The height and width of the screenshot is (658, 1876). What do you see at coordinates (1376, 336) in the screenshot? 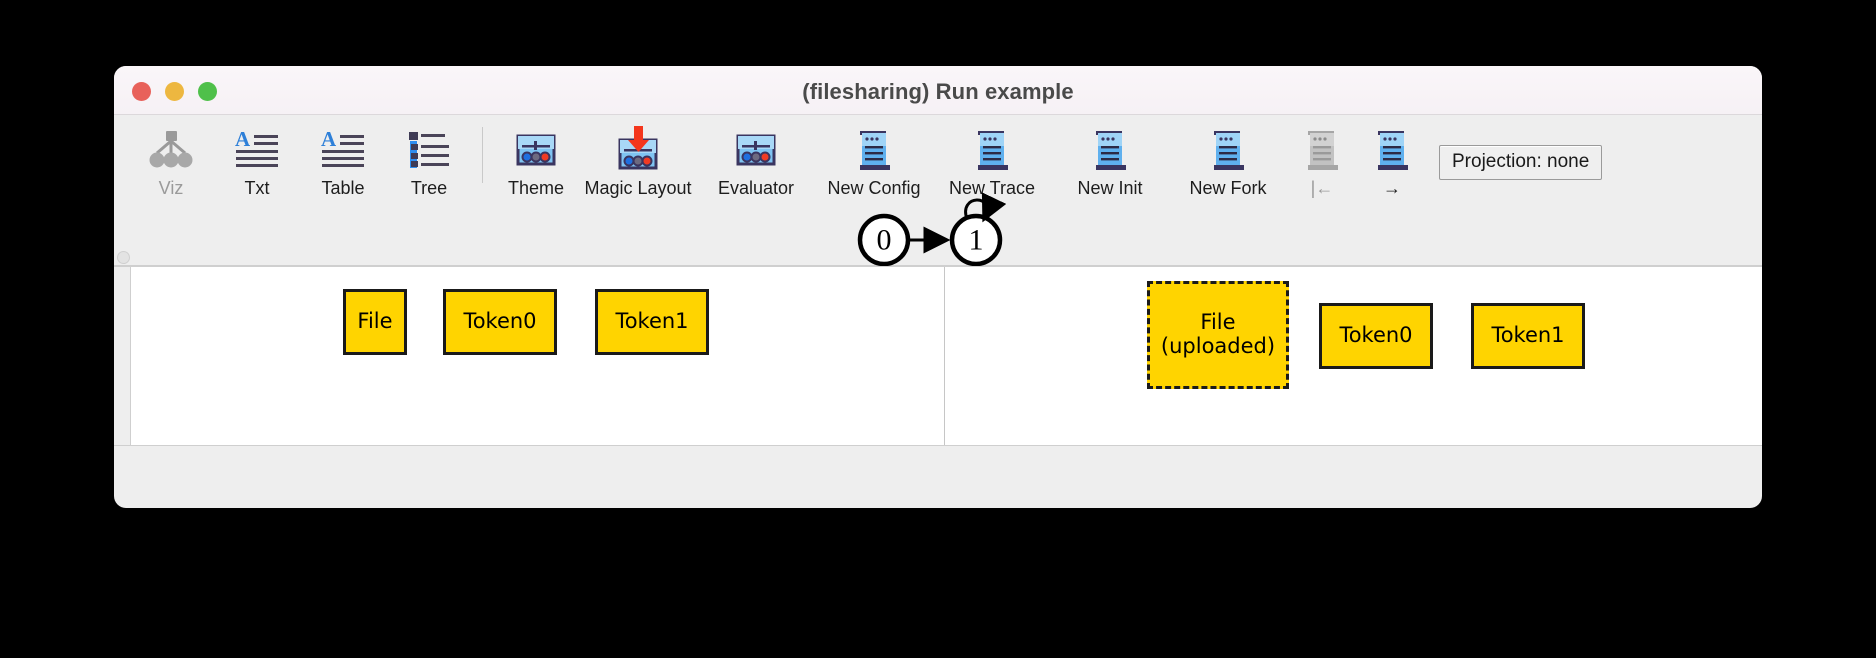
I see `atom-box-token0-right: Token0` at bounding box center [1376, 336].